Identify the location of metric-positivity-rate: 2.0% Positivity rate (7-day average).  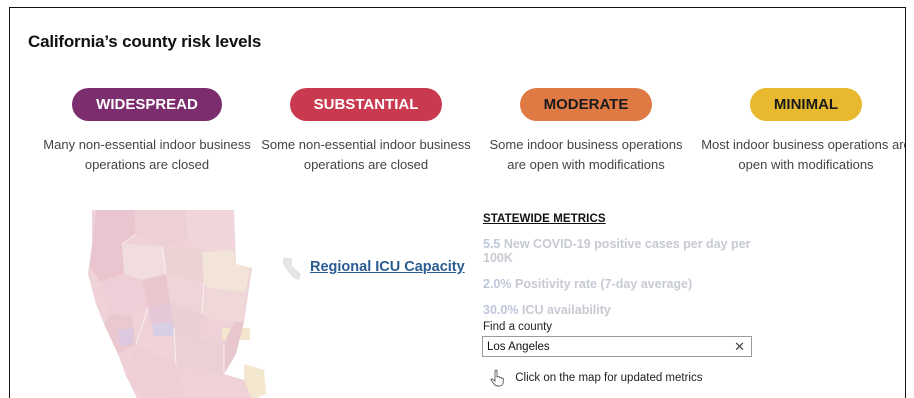
(633, 284).